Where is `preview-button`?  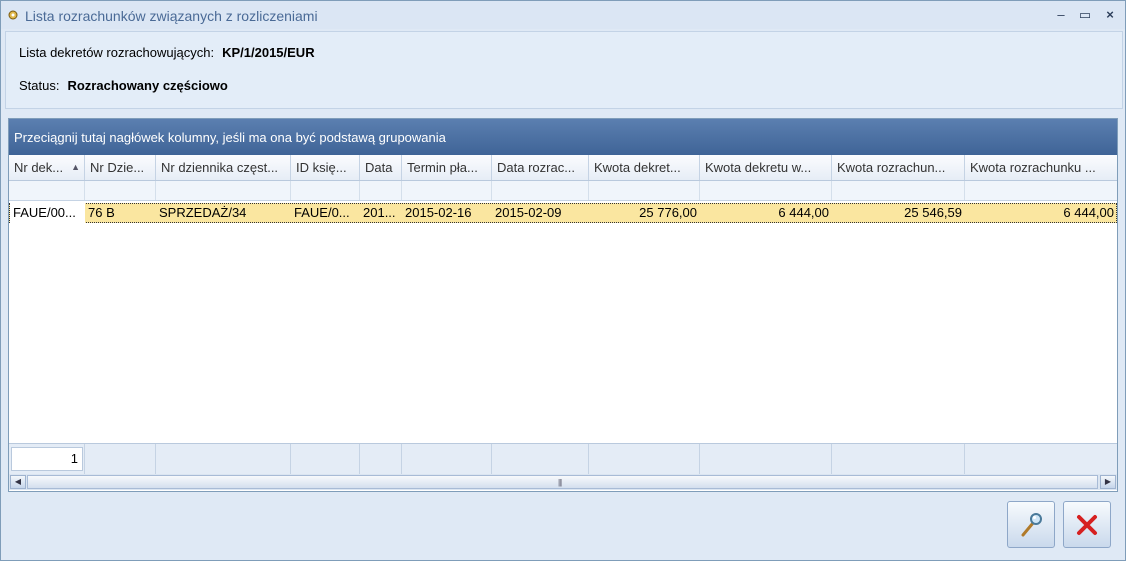 preview-button is located at coordinates (1031, 524).